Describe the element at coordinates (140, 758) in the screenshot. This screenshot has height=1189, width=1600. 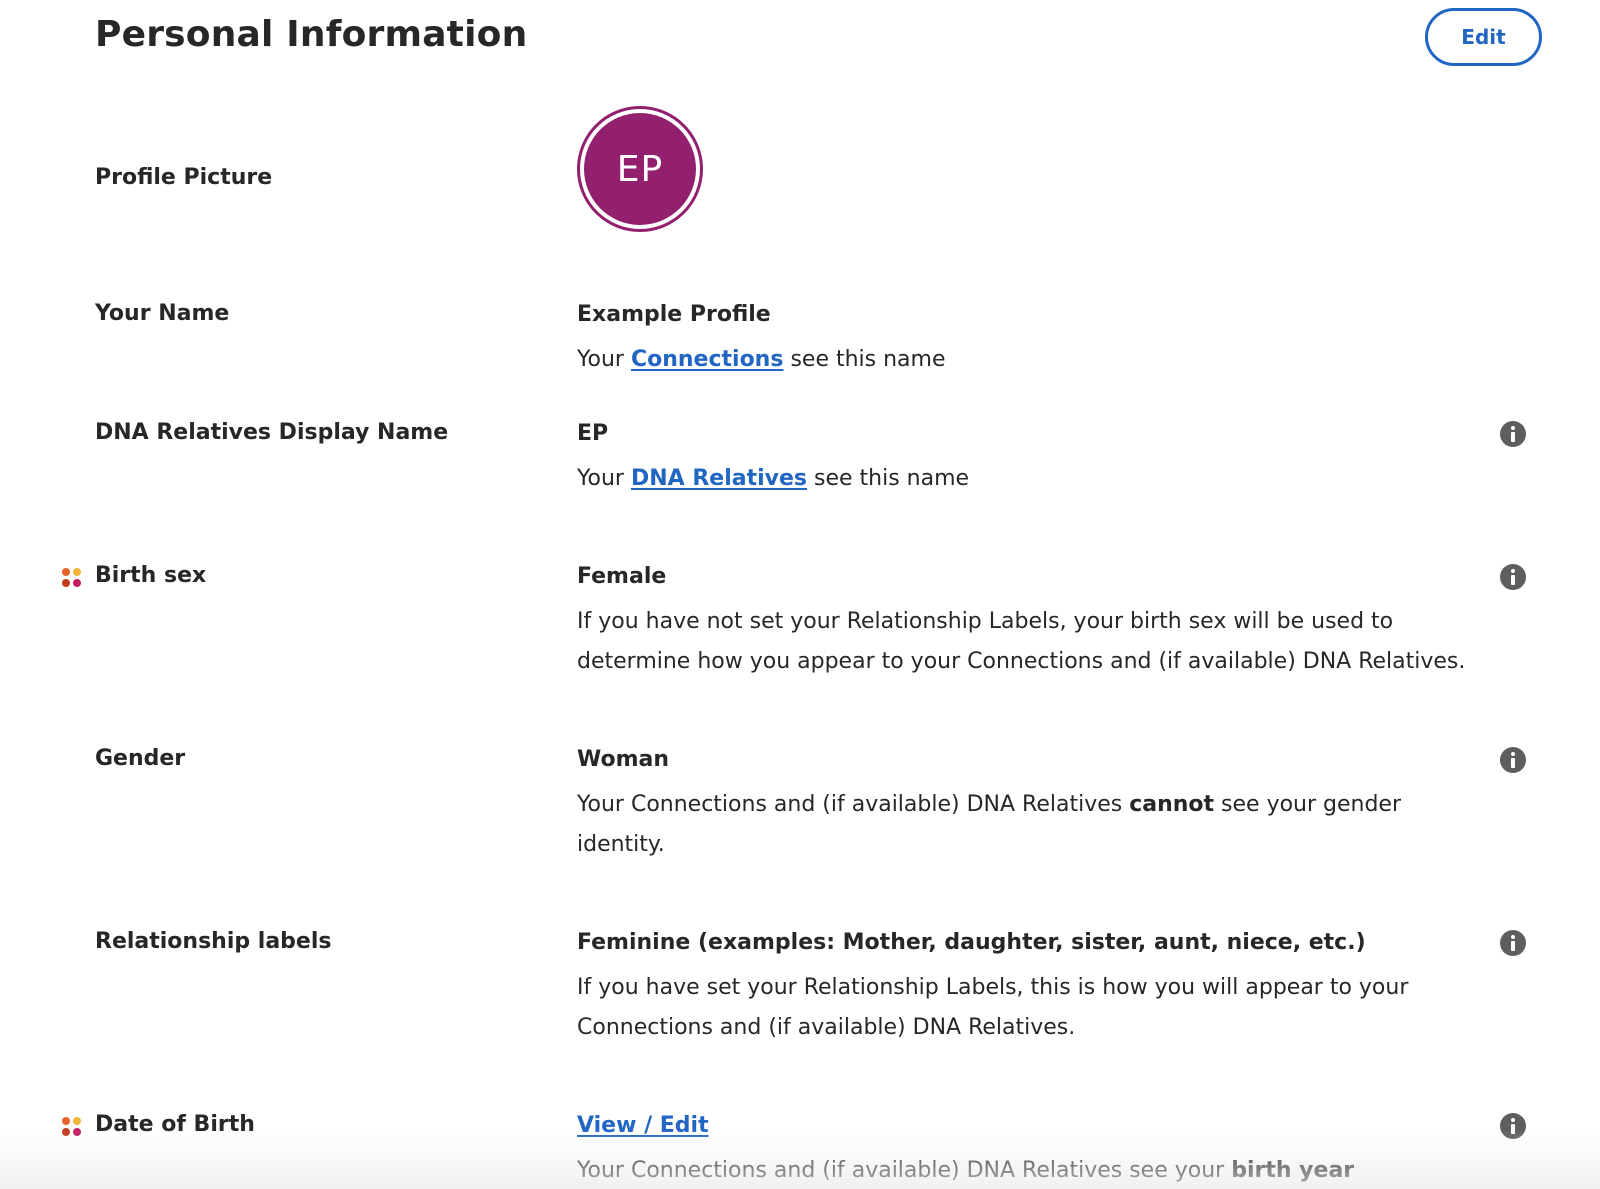
I see `gender-label: Gender` at that location.